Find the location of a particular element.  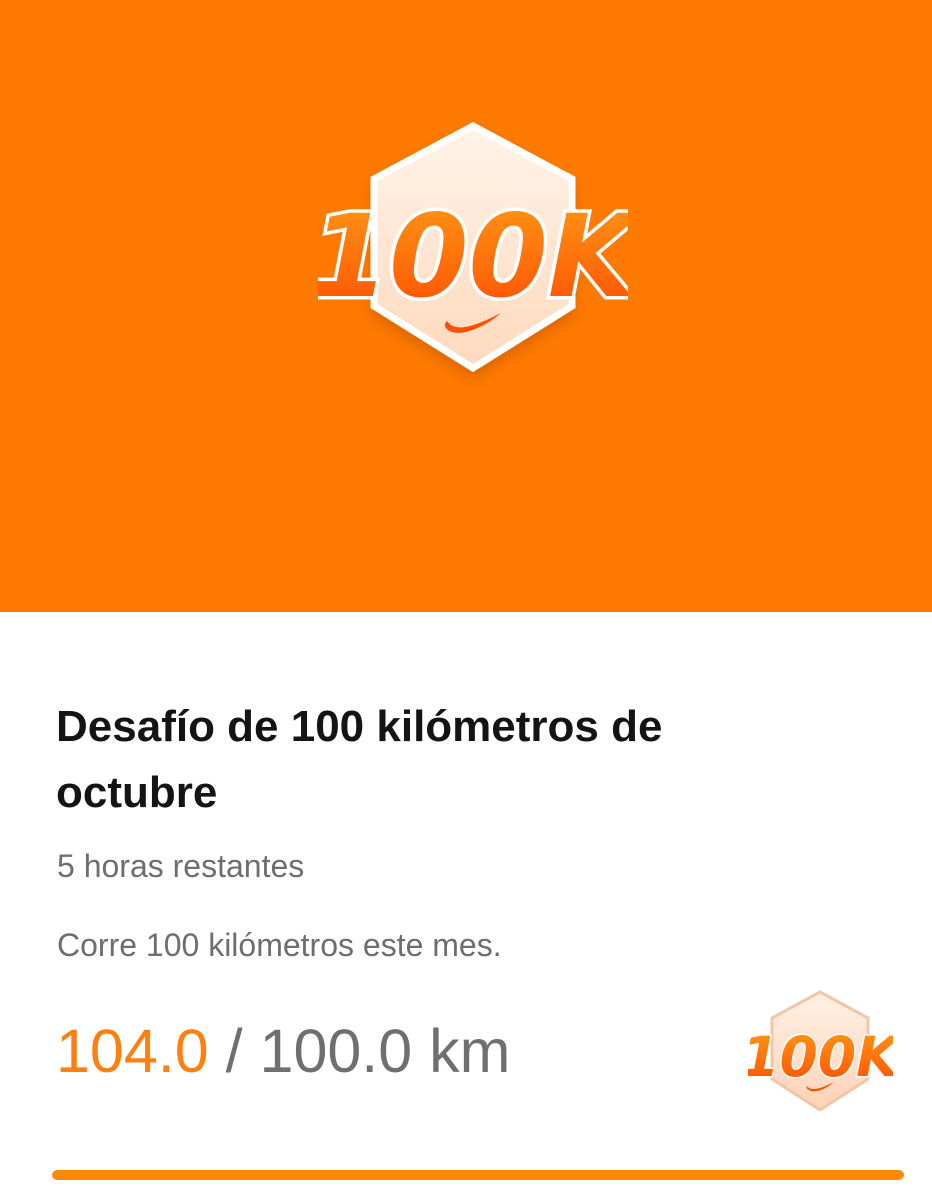

progress-bar-fill is located at coordinates (478, 1175).